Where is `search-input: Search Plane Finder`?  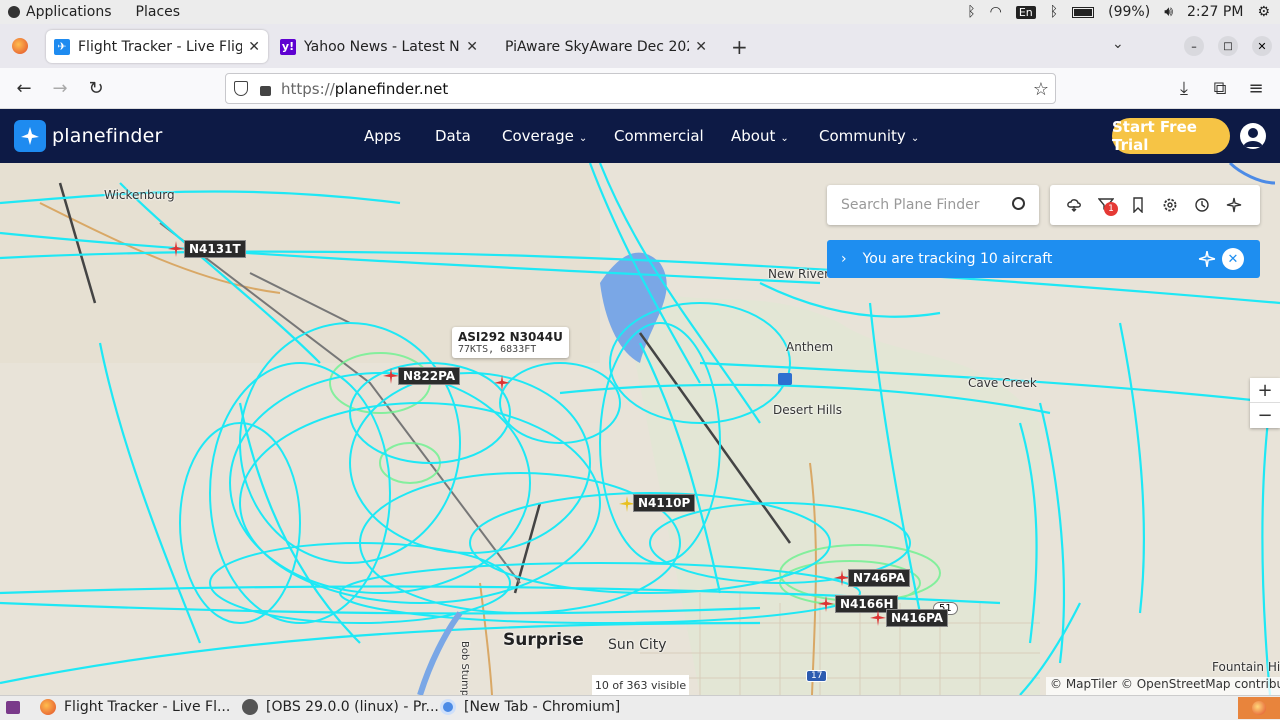 search-input: Search Plane Finder is located at coordinates (933, 205).